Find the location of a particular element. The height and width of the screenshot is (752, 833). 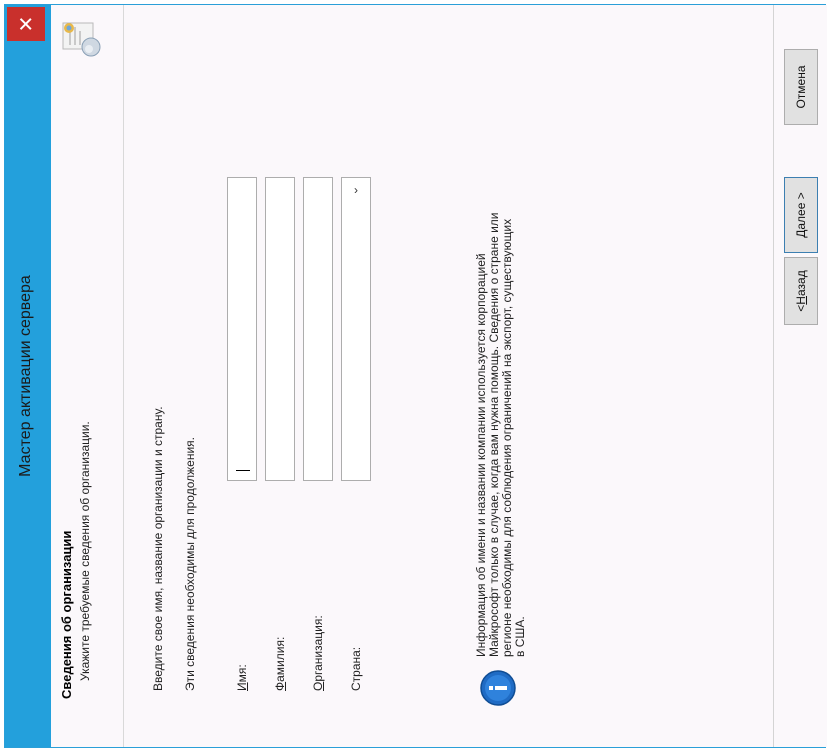

back-button: < Назад is located at coordinates (801, 291).